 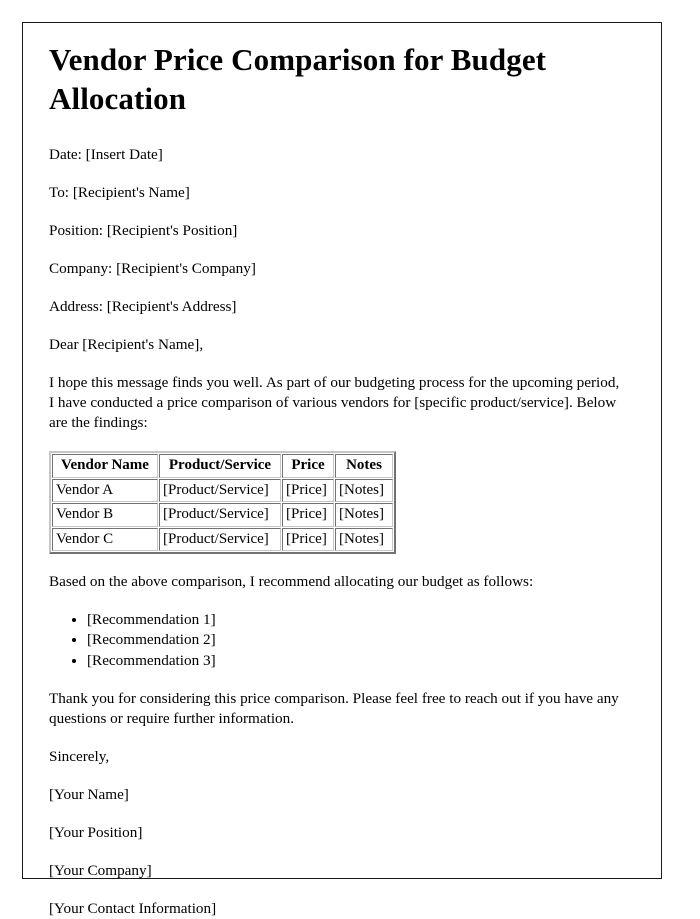 What do you see at coordinates (338, 307) in the screenshot?
I see `header-field-address: Address: [Recipient's Address]` at bounding box center [338, 307].